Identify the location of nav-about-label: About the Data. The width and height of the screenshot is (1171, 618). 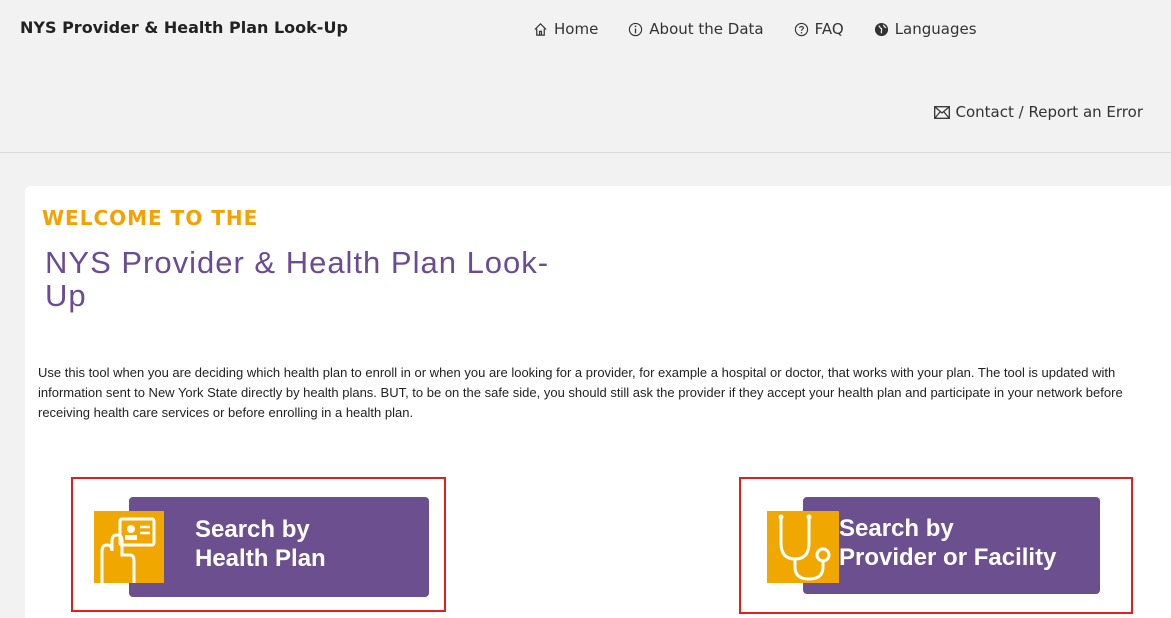
(706, 29).